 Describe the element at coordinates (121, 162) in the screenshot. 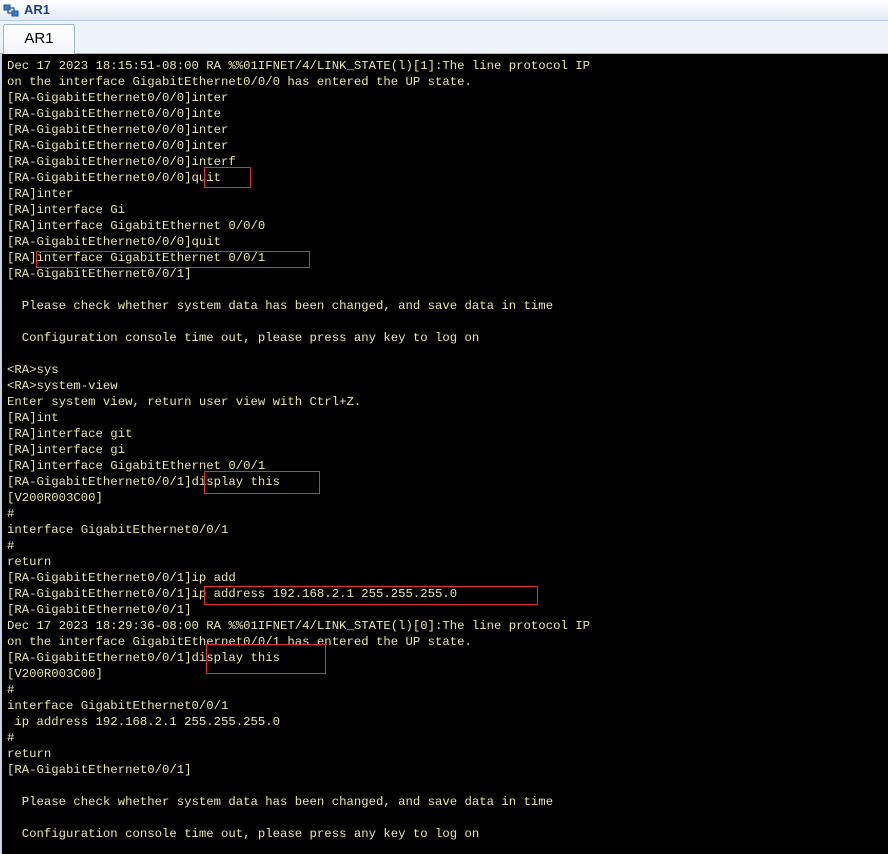

I see `console-line: [RA-GigabitEthernet0/0/0]interf` at that location.